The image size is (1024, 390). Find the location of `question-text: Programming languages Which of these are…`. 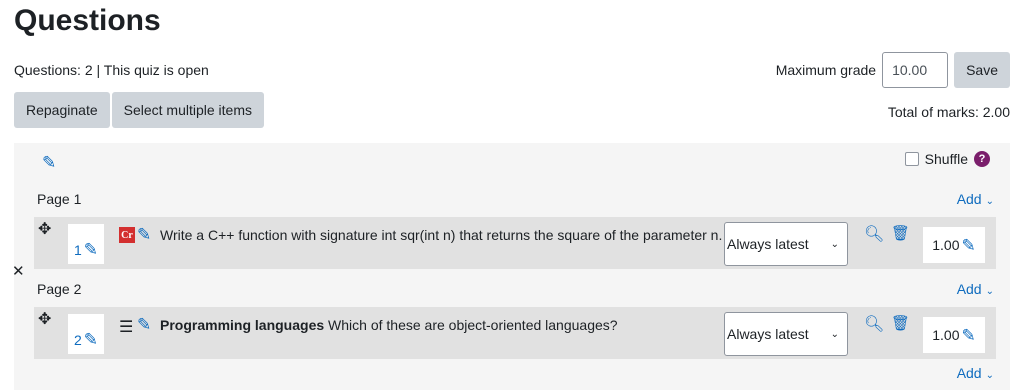

question-text: Programming languages Which of these are… is located at coordinates (442, 325).